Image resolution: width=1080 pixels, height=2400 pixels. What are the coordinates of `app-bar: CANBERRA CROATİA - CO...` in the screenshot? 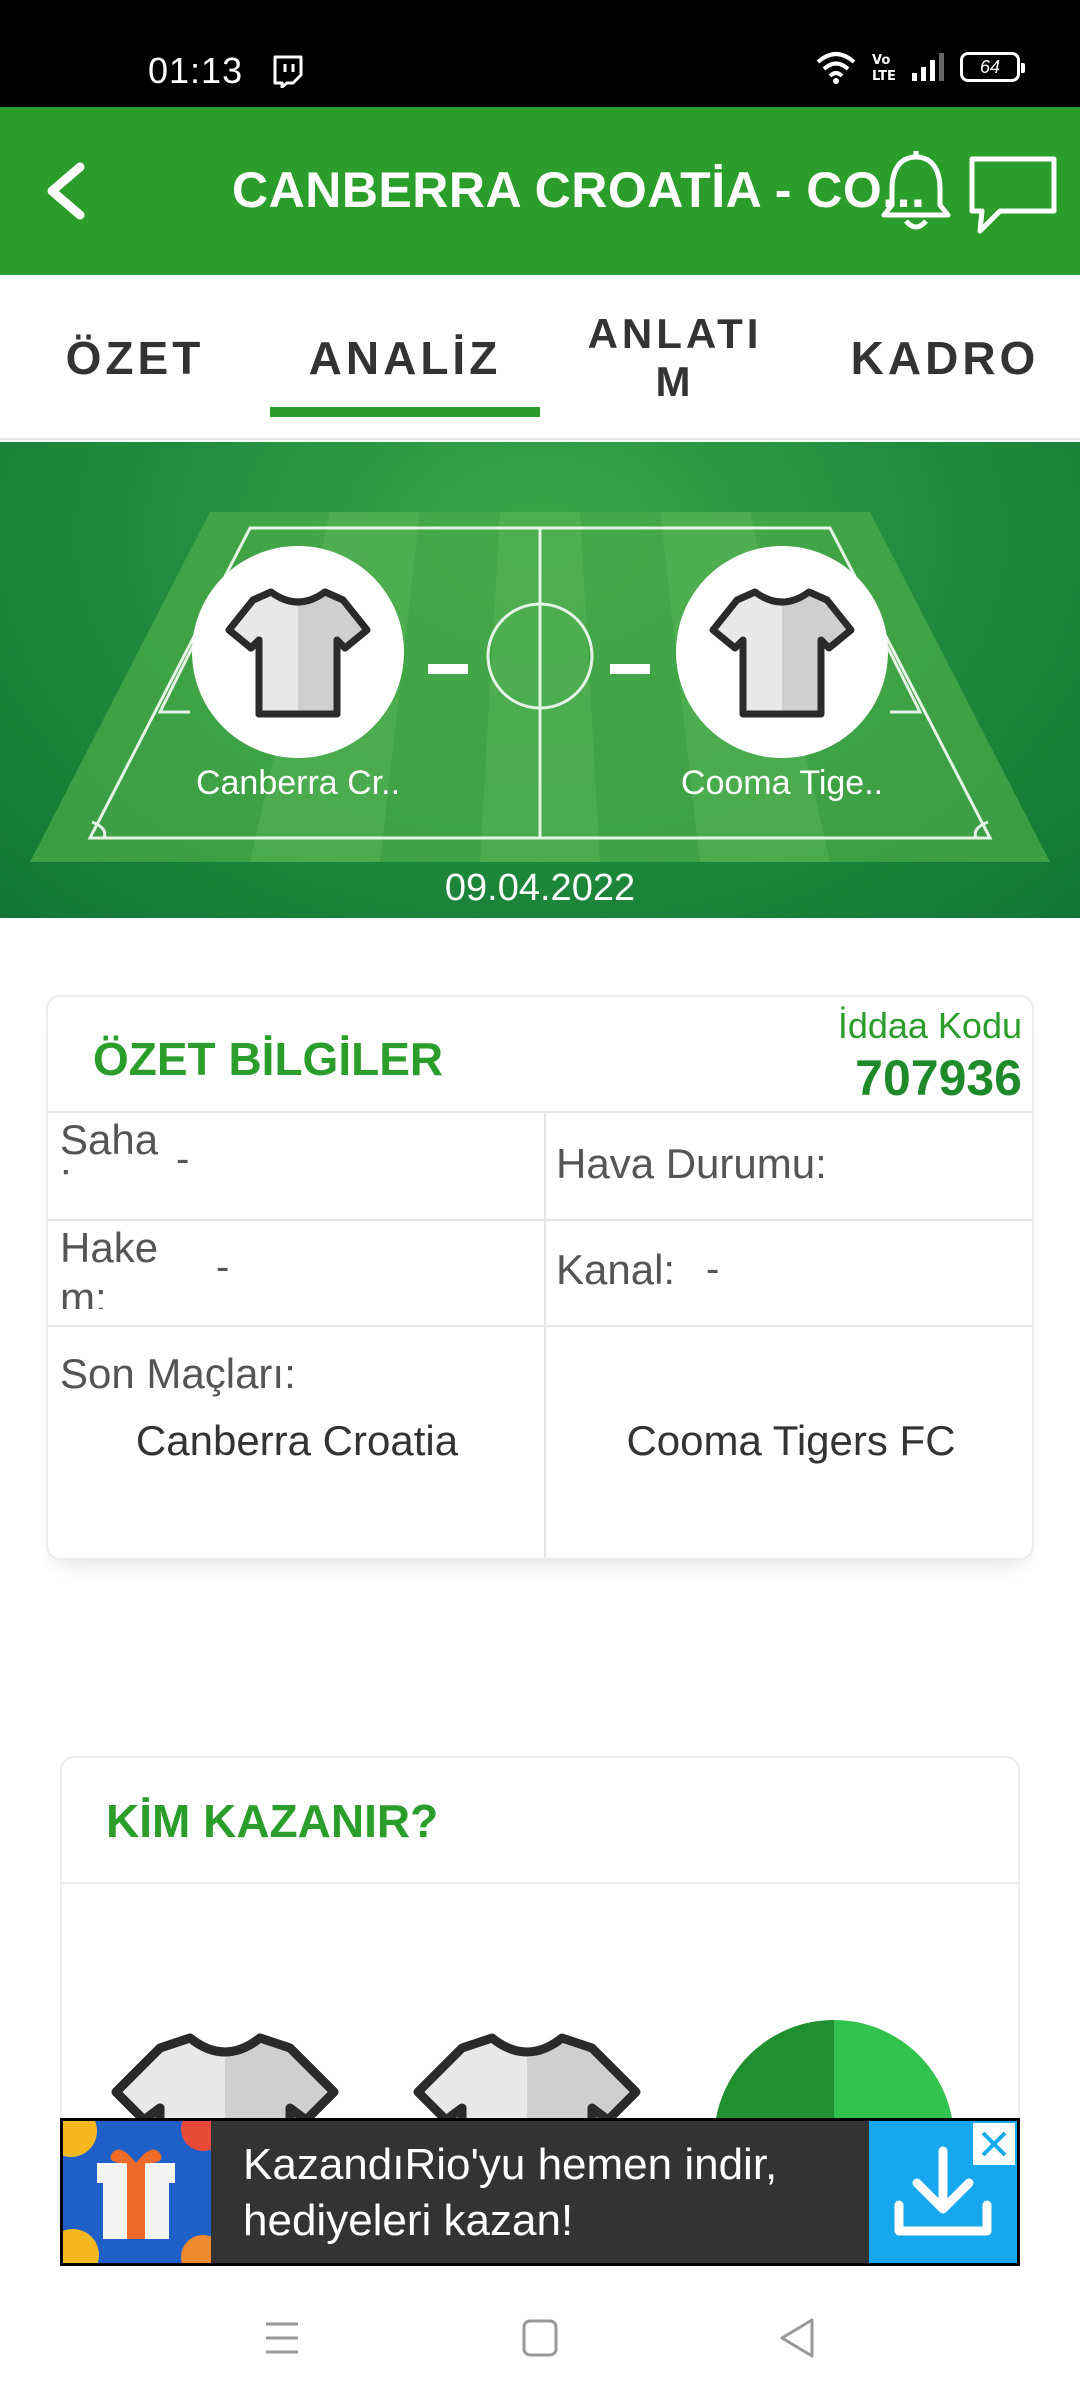 It's located at (540, 191).